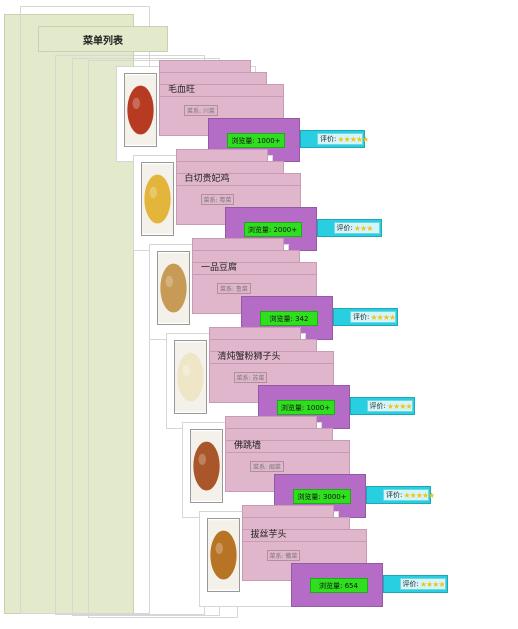 The height and width of the screenshot is (629, 518). I want to click on rating-panel: 评价: ★★★, so click(349, 228).